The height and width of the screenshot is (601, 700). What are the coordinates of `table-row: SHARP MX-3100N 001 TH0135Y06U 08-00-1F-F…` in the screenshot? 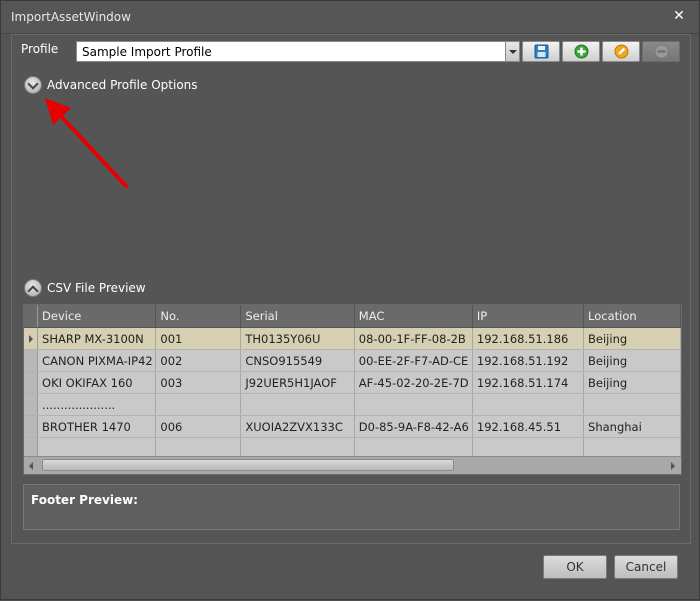 It's located at (352, 338).